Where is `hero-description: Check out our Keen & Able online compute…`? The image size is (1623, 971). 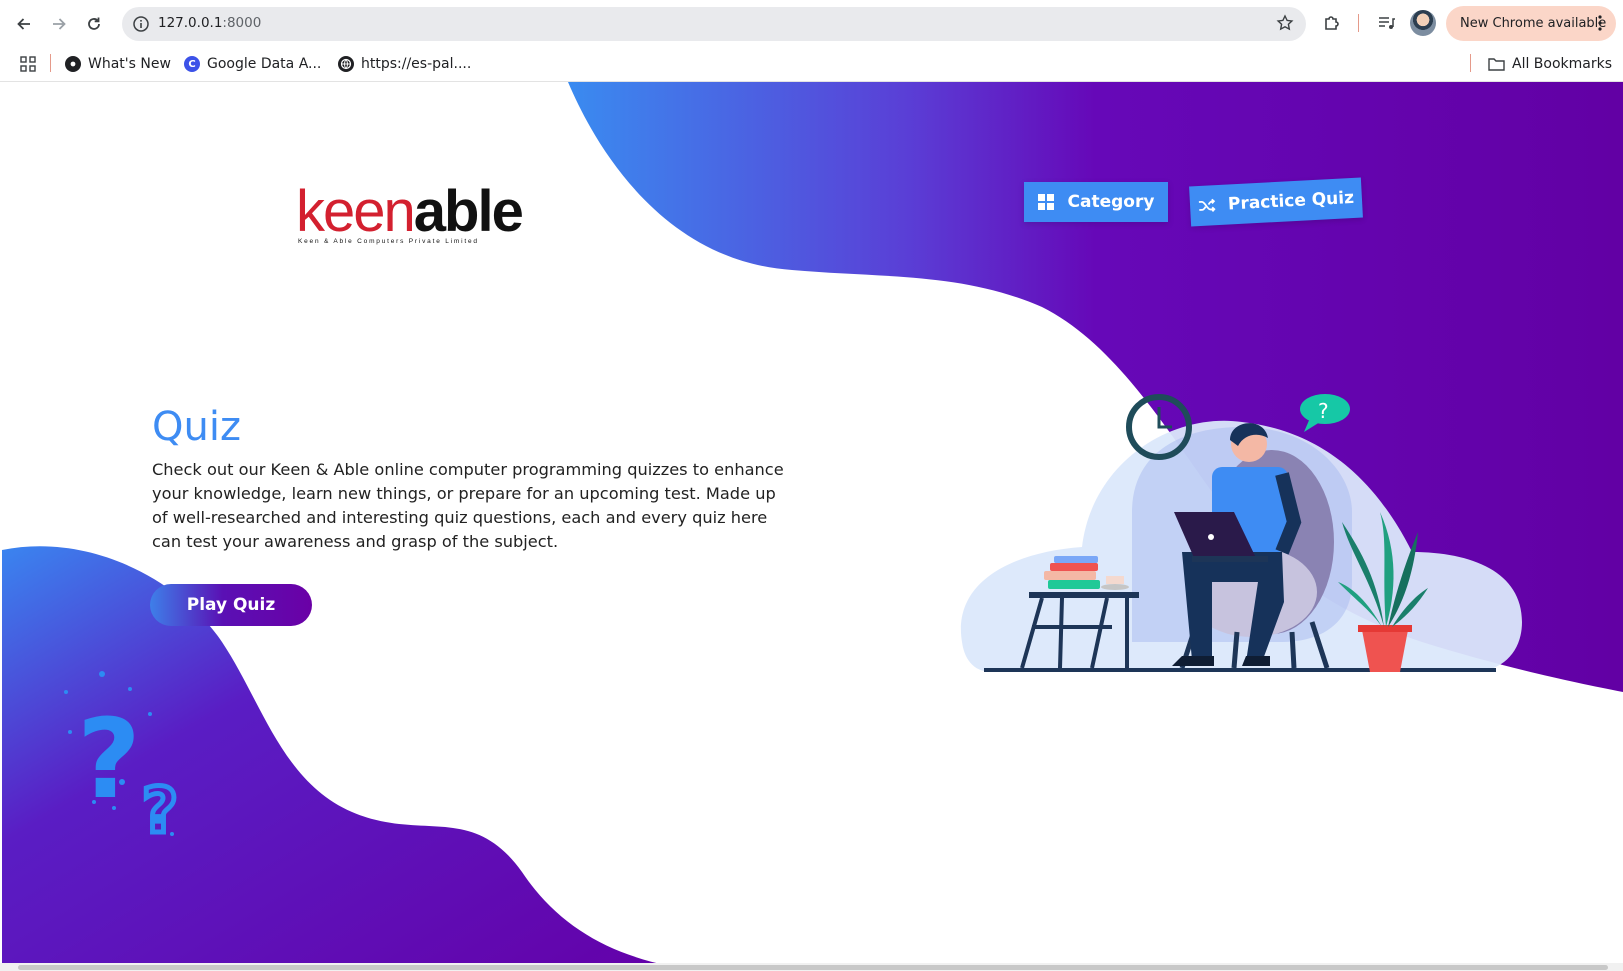
hero-description: Check out our Keen & Able online compute… is located at coordinates (468, 505).